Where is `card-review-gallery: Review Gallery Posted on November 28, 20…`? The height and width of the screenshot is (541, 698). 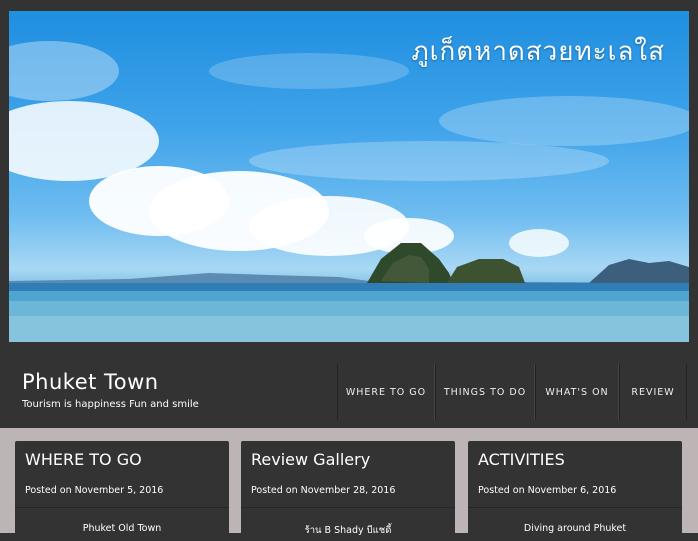
card-review-gallery: Review Gallery Posted on November 28, 20… is located at coordinates (348, 491).